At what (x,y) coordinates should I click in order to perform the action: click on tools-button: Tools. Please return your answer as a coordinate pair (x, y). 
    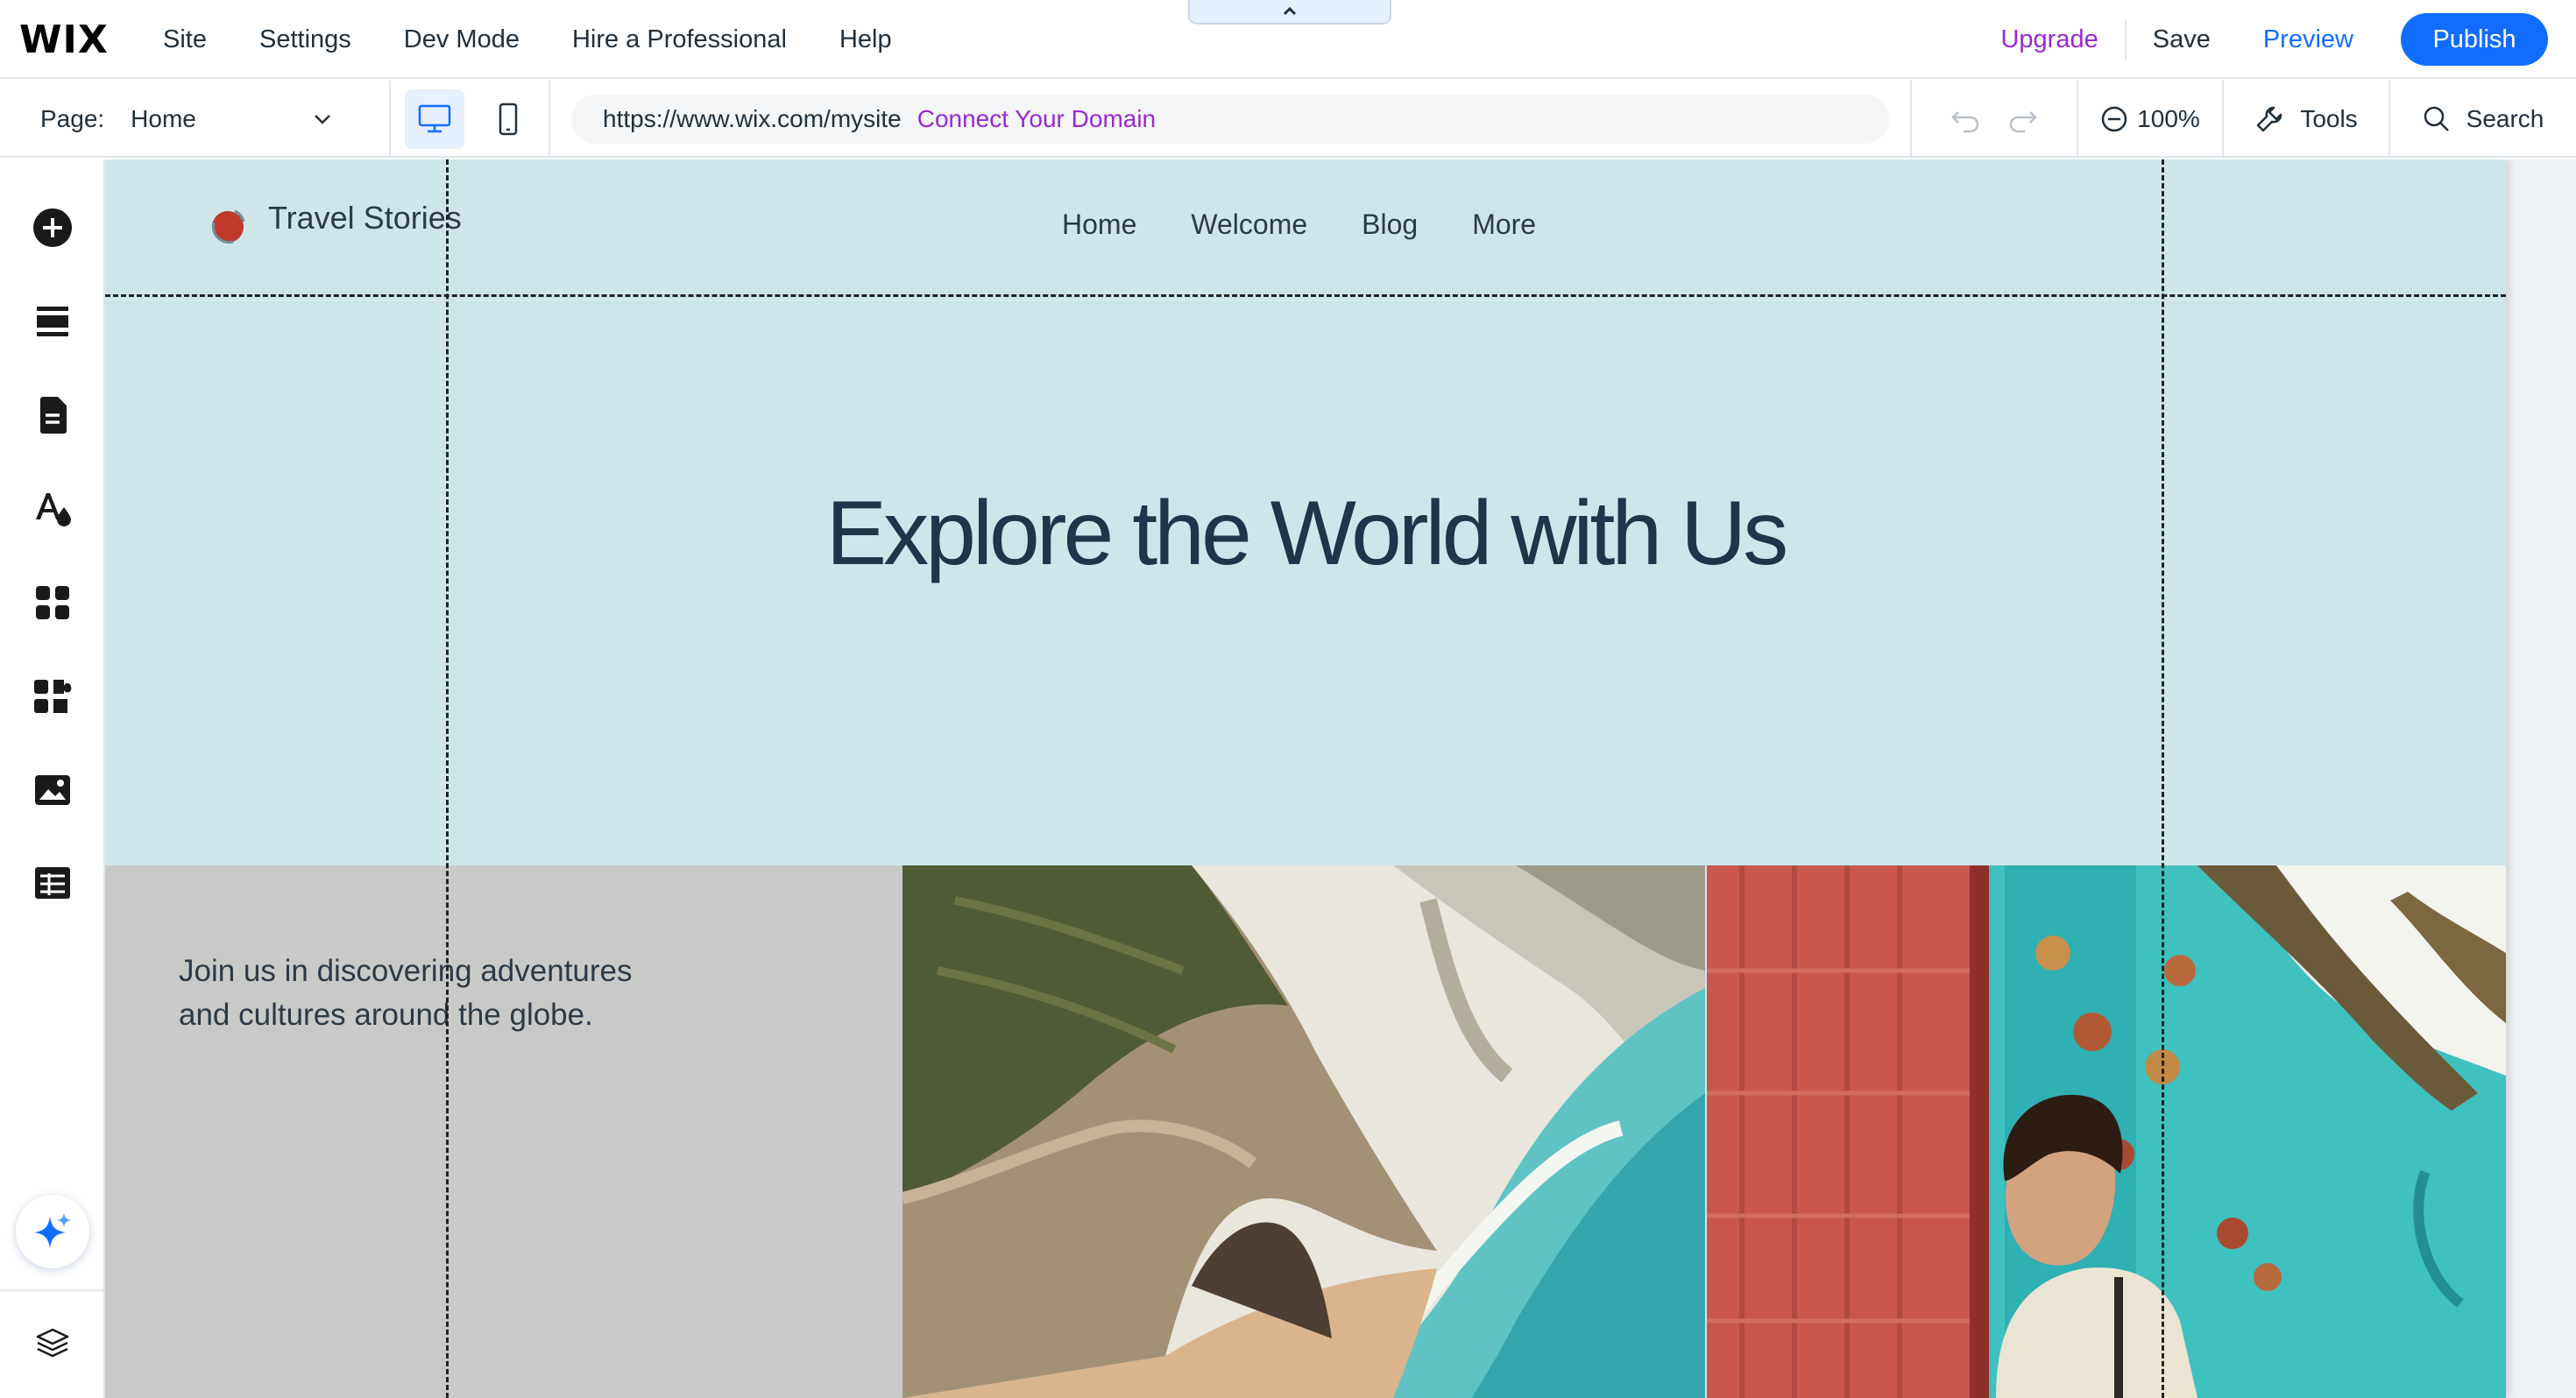
    Looking at the image, I should click on (2307, 119).